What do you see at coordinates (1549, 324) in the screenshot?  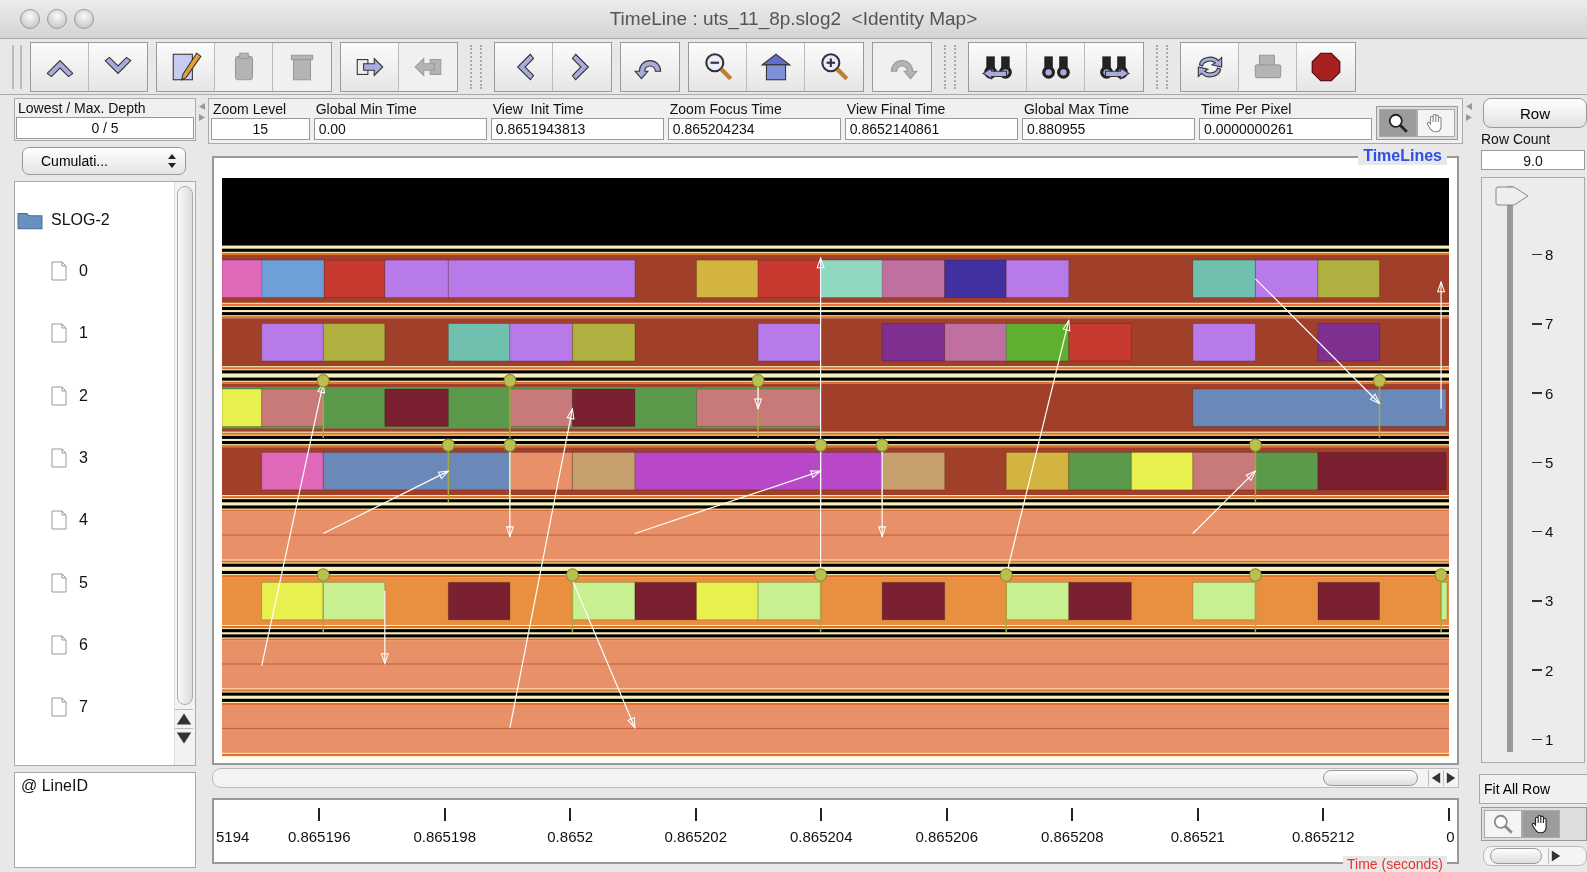 I see `slider-tick-label: 7` at bounding box center [1549, 324].